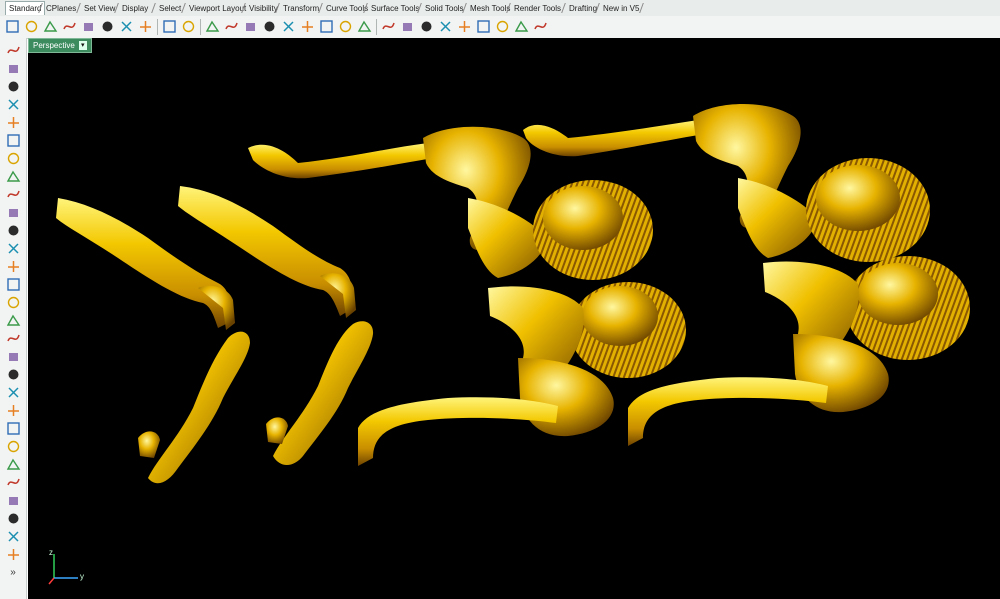  Describe the element at coordinates (212, 26) in the screenshot. I see `rotate-view-icon` at that location.